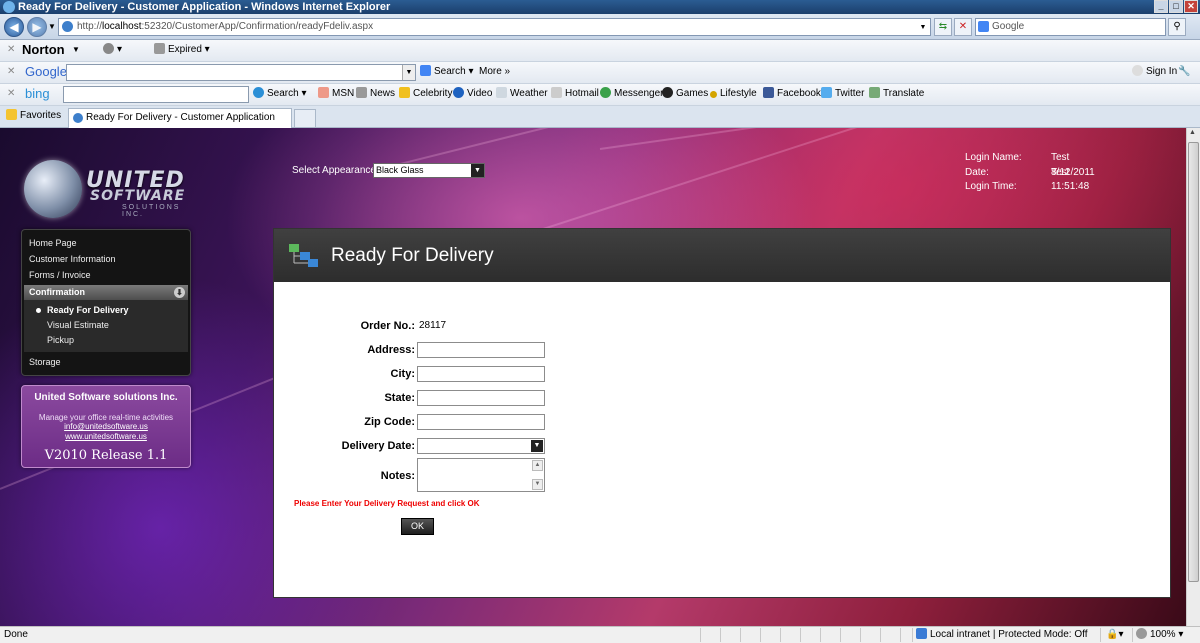  I want to click on forward-button: ▶, so click(37, 27).